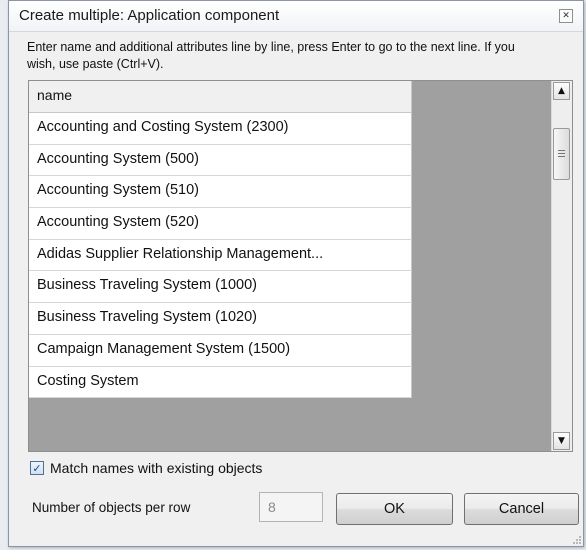  Describe the element at coordinates (220, 224) in the screenshot. I see `grid-row: Accounting System (520)` at that location.